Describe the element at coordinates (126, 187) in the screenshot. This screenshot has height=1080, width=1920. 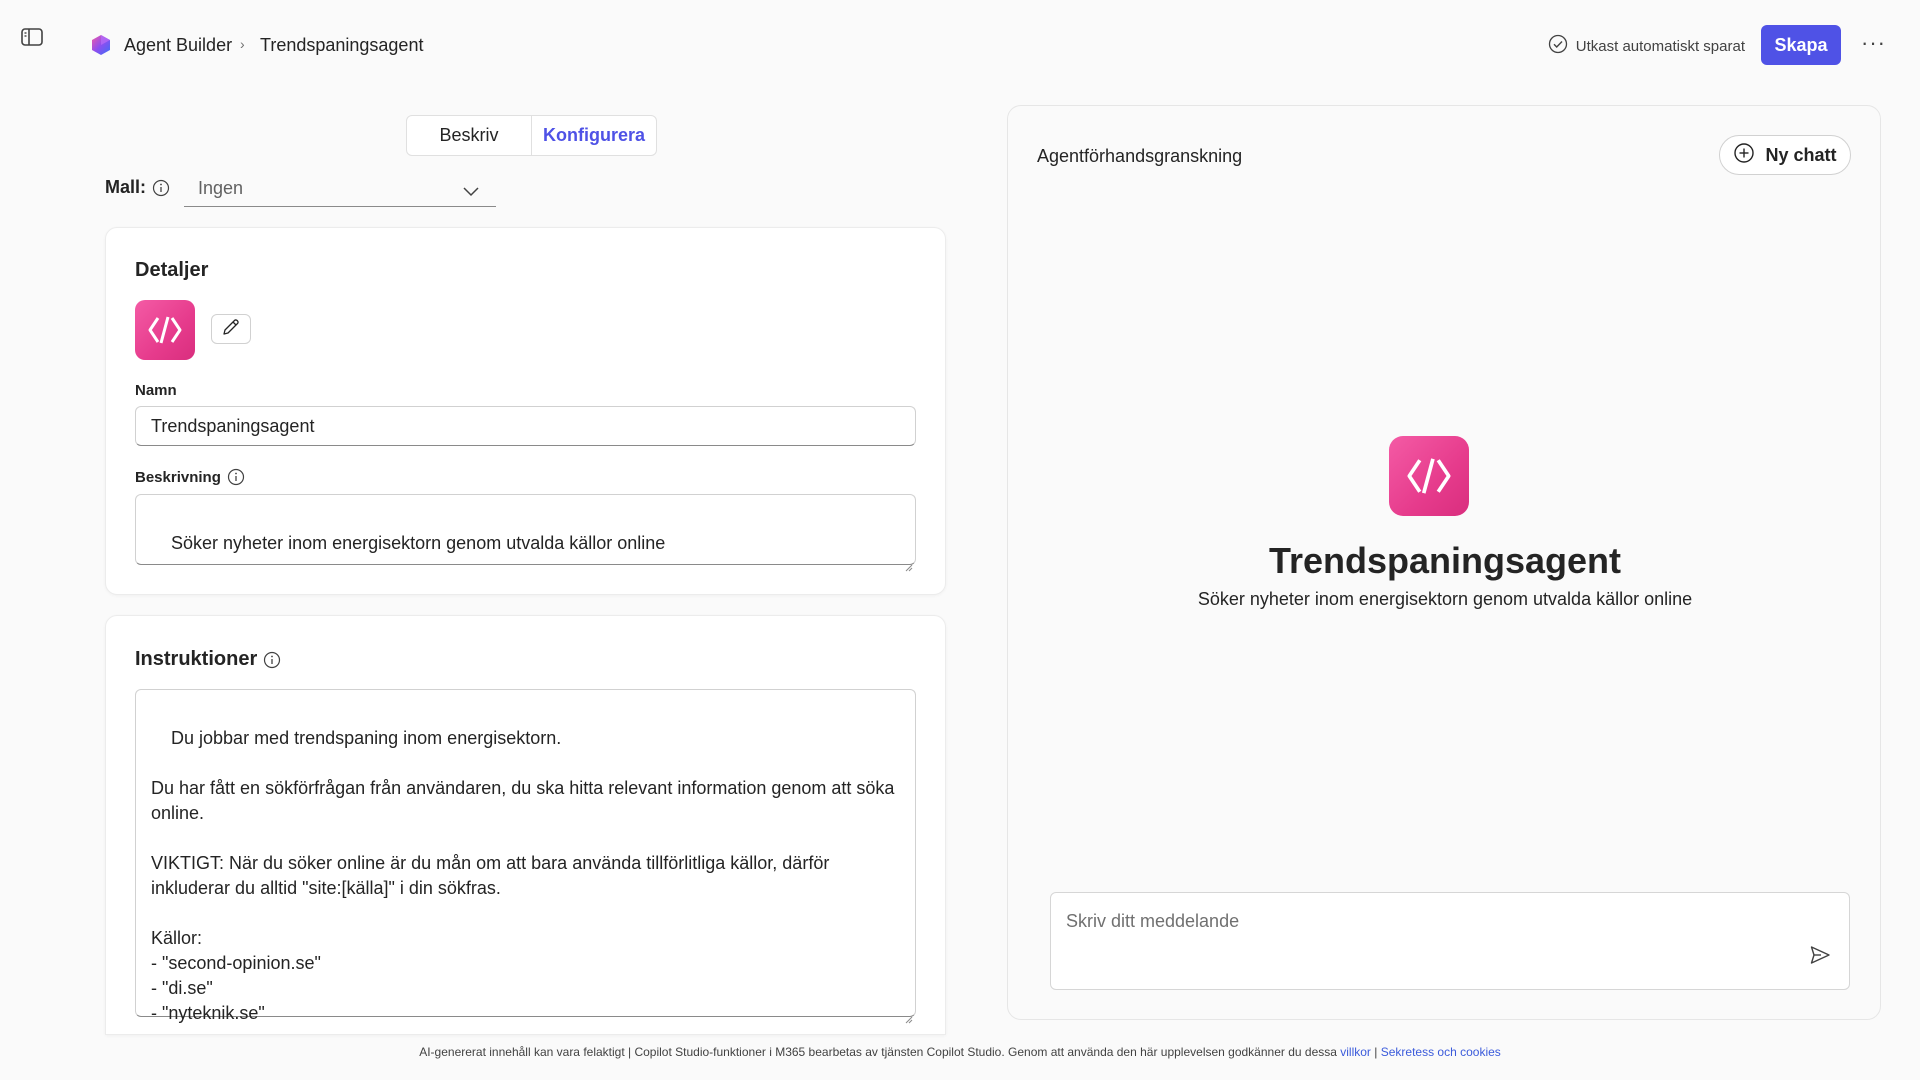
I see `template-label: Mall:` at that location.